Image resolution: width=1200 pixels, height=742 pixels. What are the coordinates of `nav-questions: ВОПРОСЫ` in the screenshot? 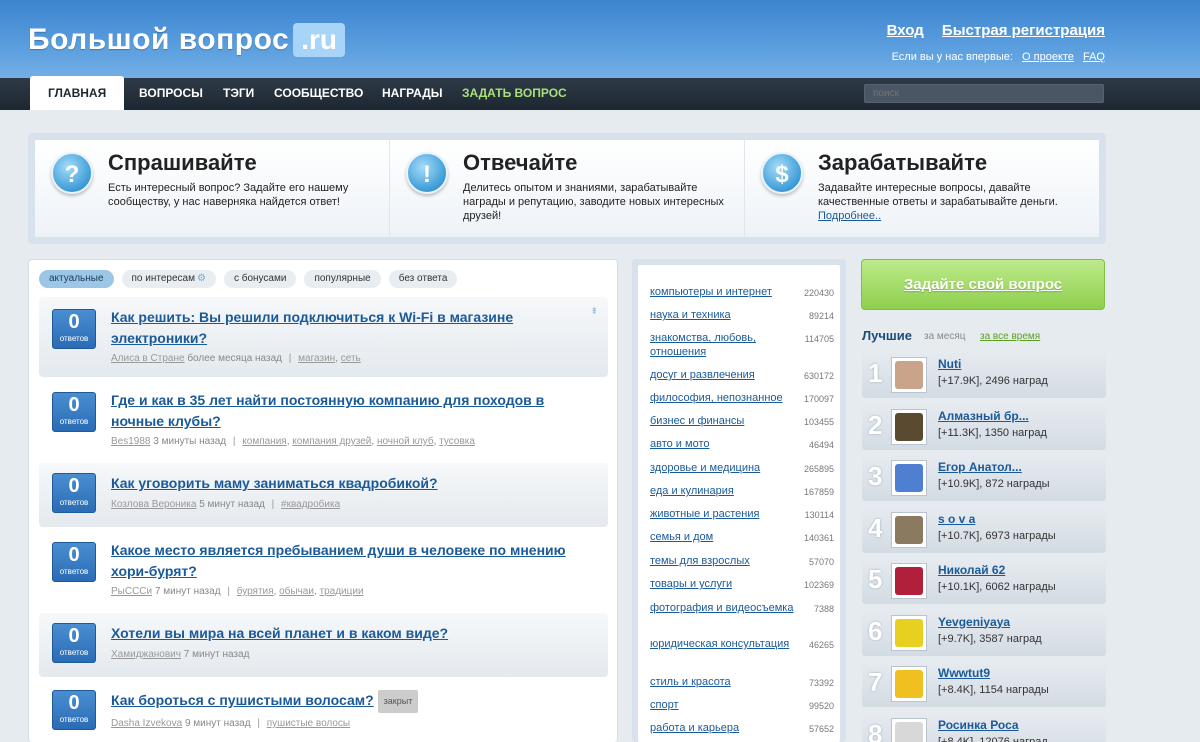 It's located at (171, 94).